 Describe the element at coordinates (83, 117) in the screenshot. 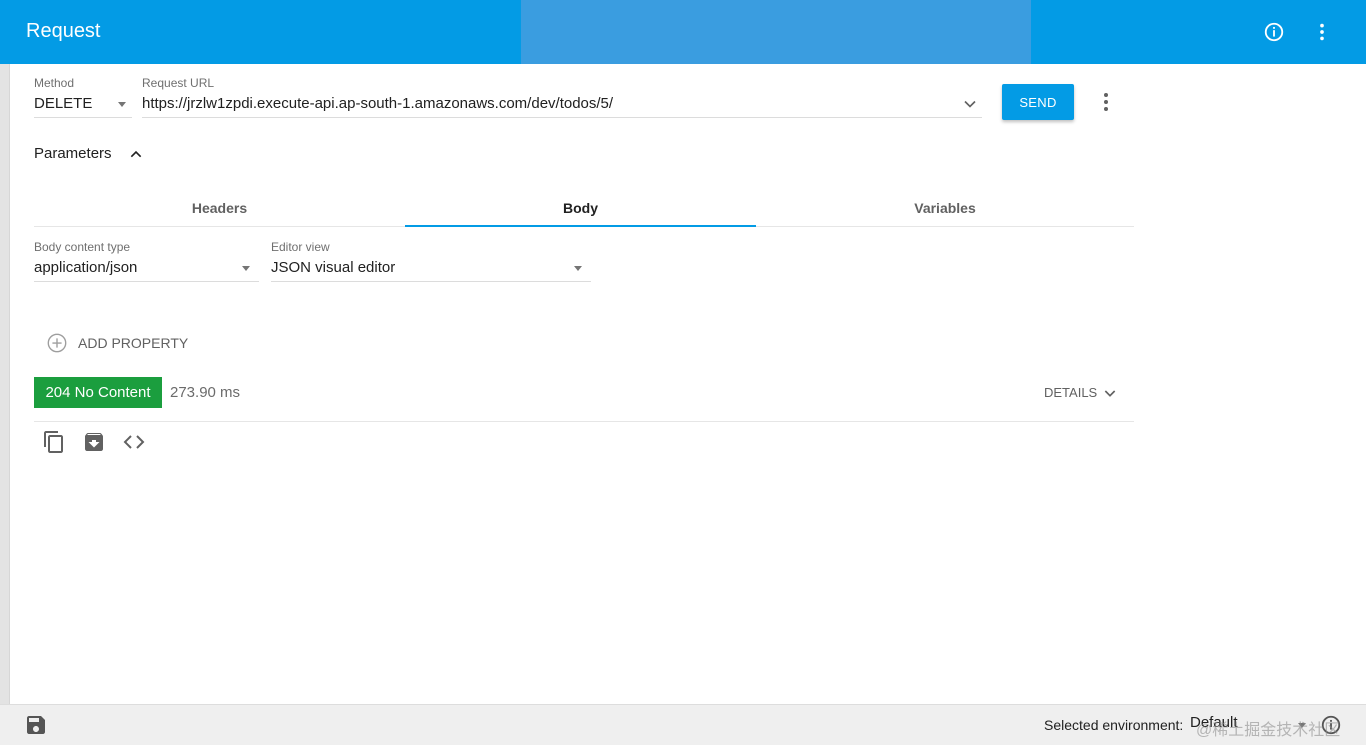

I see `method-underline` at that location.